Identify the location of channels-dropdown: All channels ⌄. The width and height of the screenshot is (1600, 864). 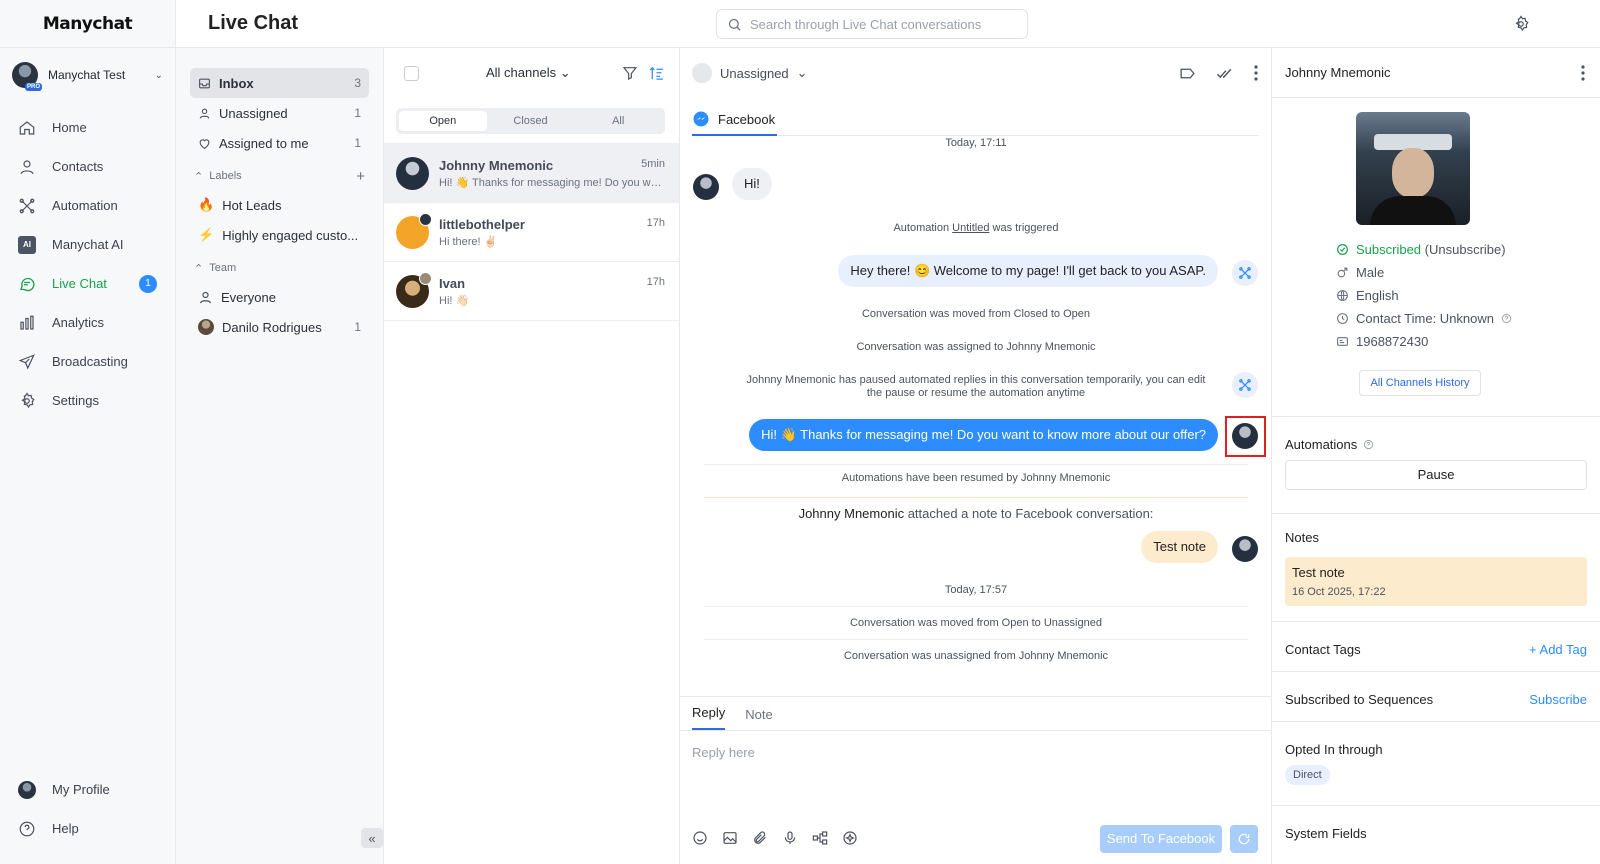
(528, 73).